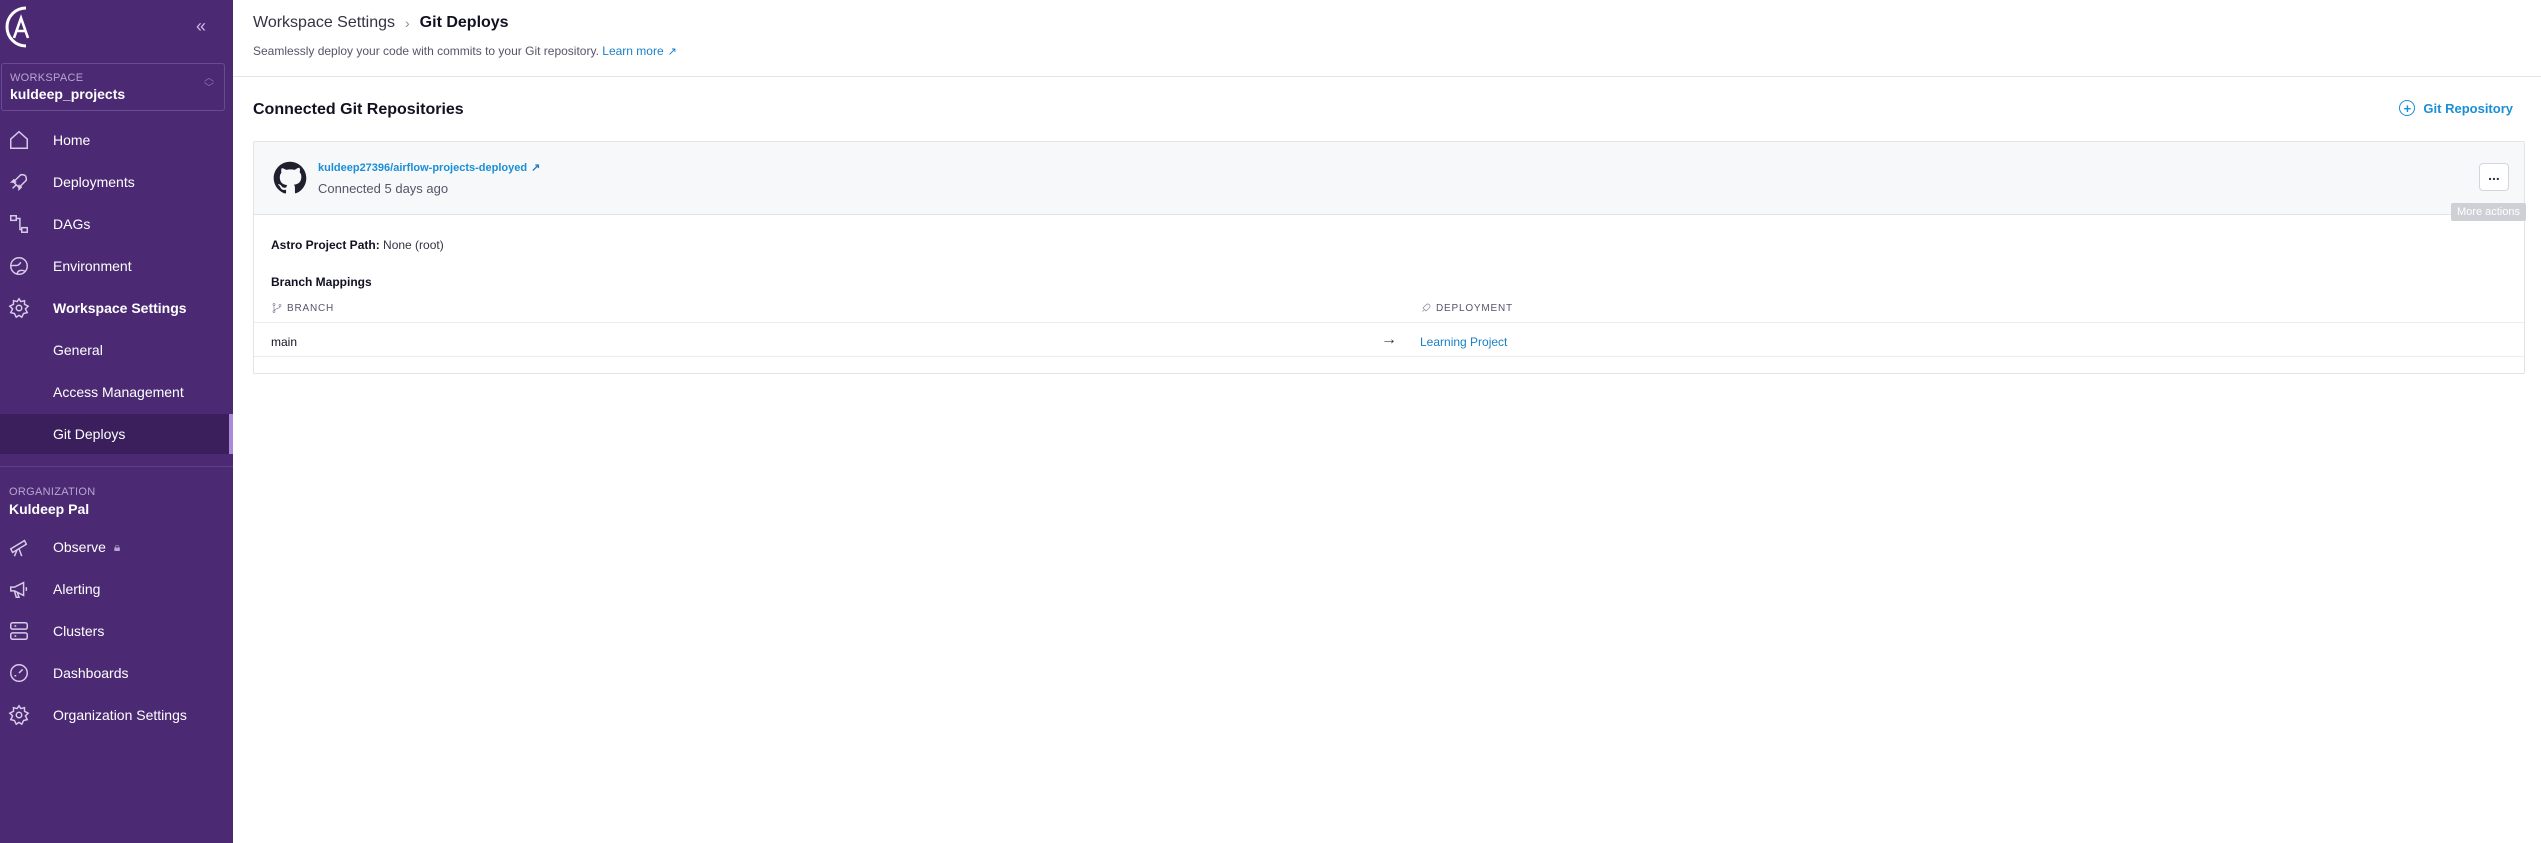 The width and height of the screenshot is (2541, 843). I want to click on github-icon, so click(290, 177).